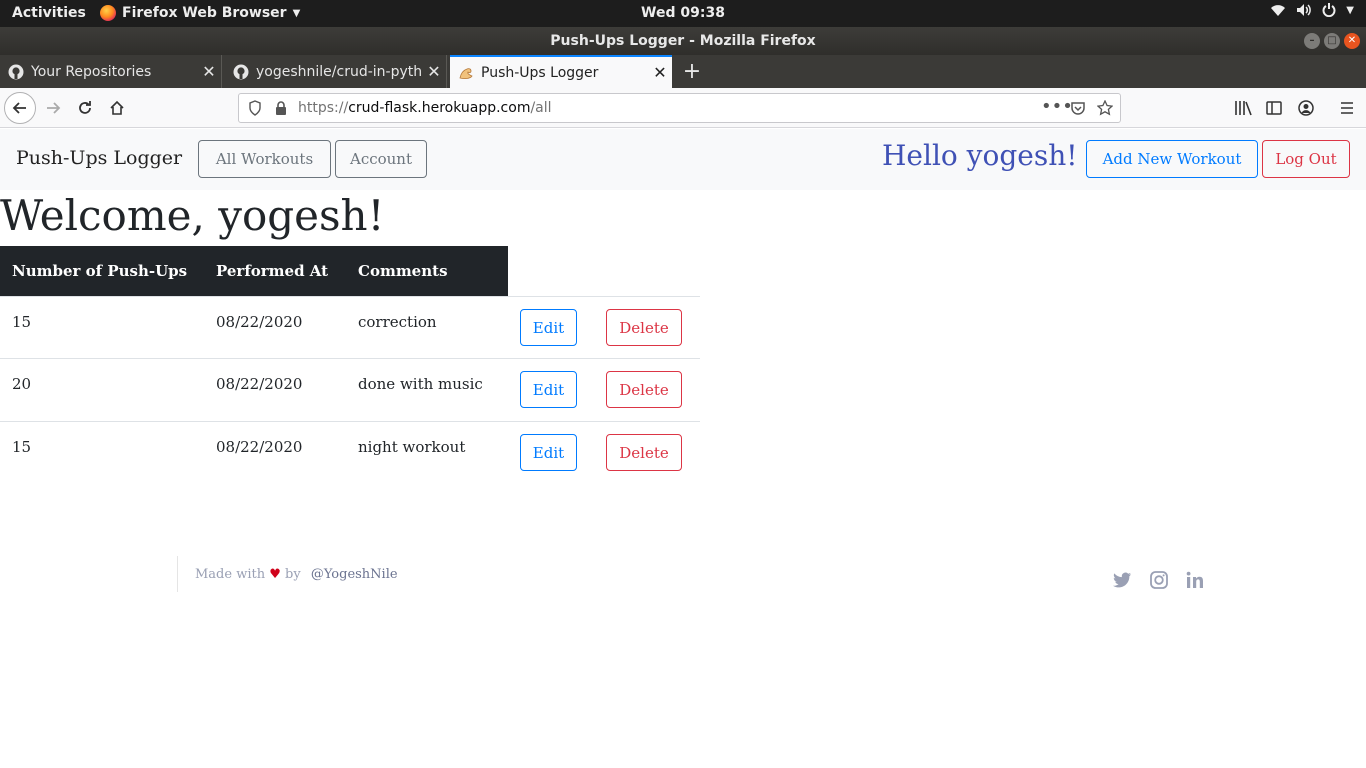 This screenshot has height=768, width=1366. Describe the element at coordinates (22, 384) in the screenshot. I see `pushups-cell: 20` at that location.